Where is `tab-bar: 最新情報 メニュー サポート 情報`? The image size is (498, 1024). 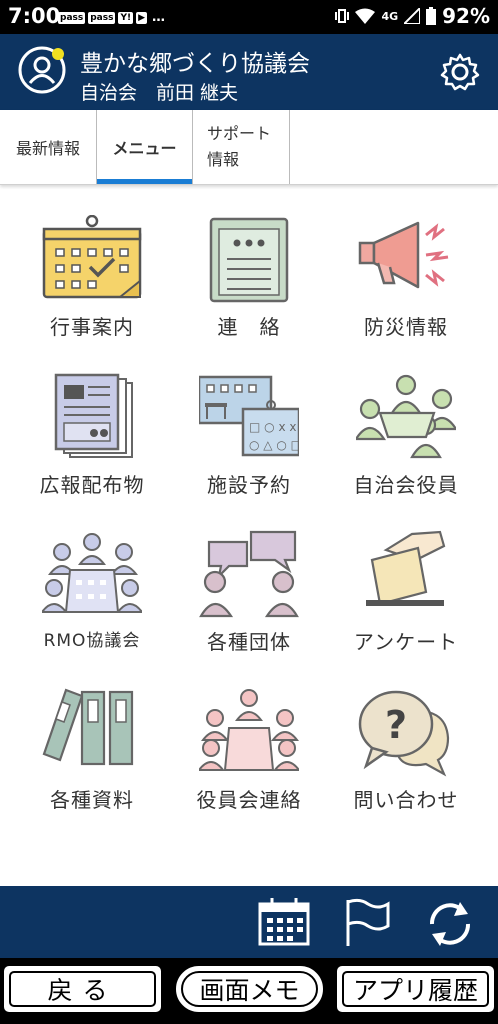
tab-bar: 最新情報 メニュー サポート 情報 is located at coordinates (249, 147).